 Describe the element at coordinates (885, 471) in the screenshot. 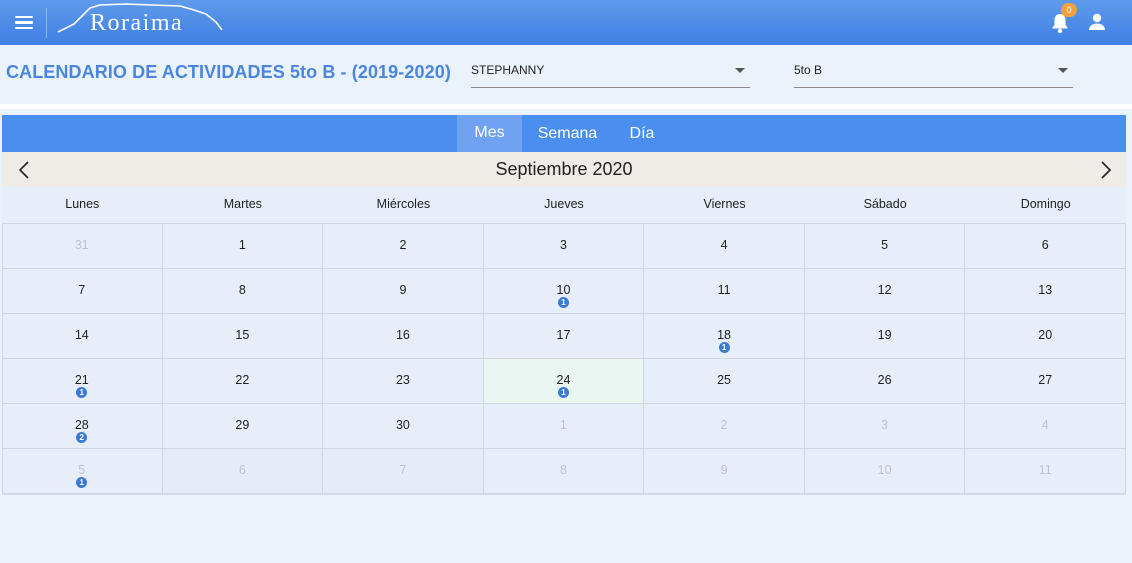

I see `day-cell: 10` at that location.